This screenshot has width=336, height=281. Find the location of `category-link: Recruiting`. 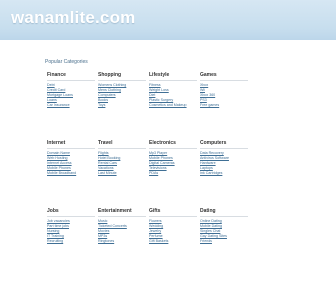

category-link: Recruiting is located at coordinates (71, 241).